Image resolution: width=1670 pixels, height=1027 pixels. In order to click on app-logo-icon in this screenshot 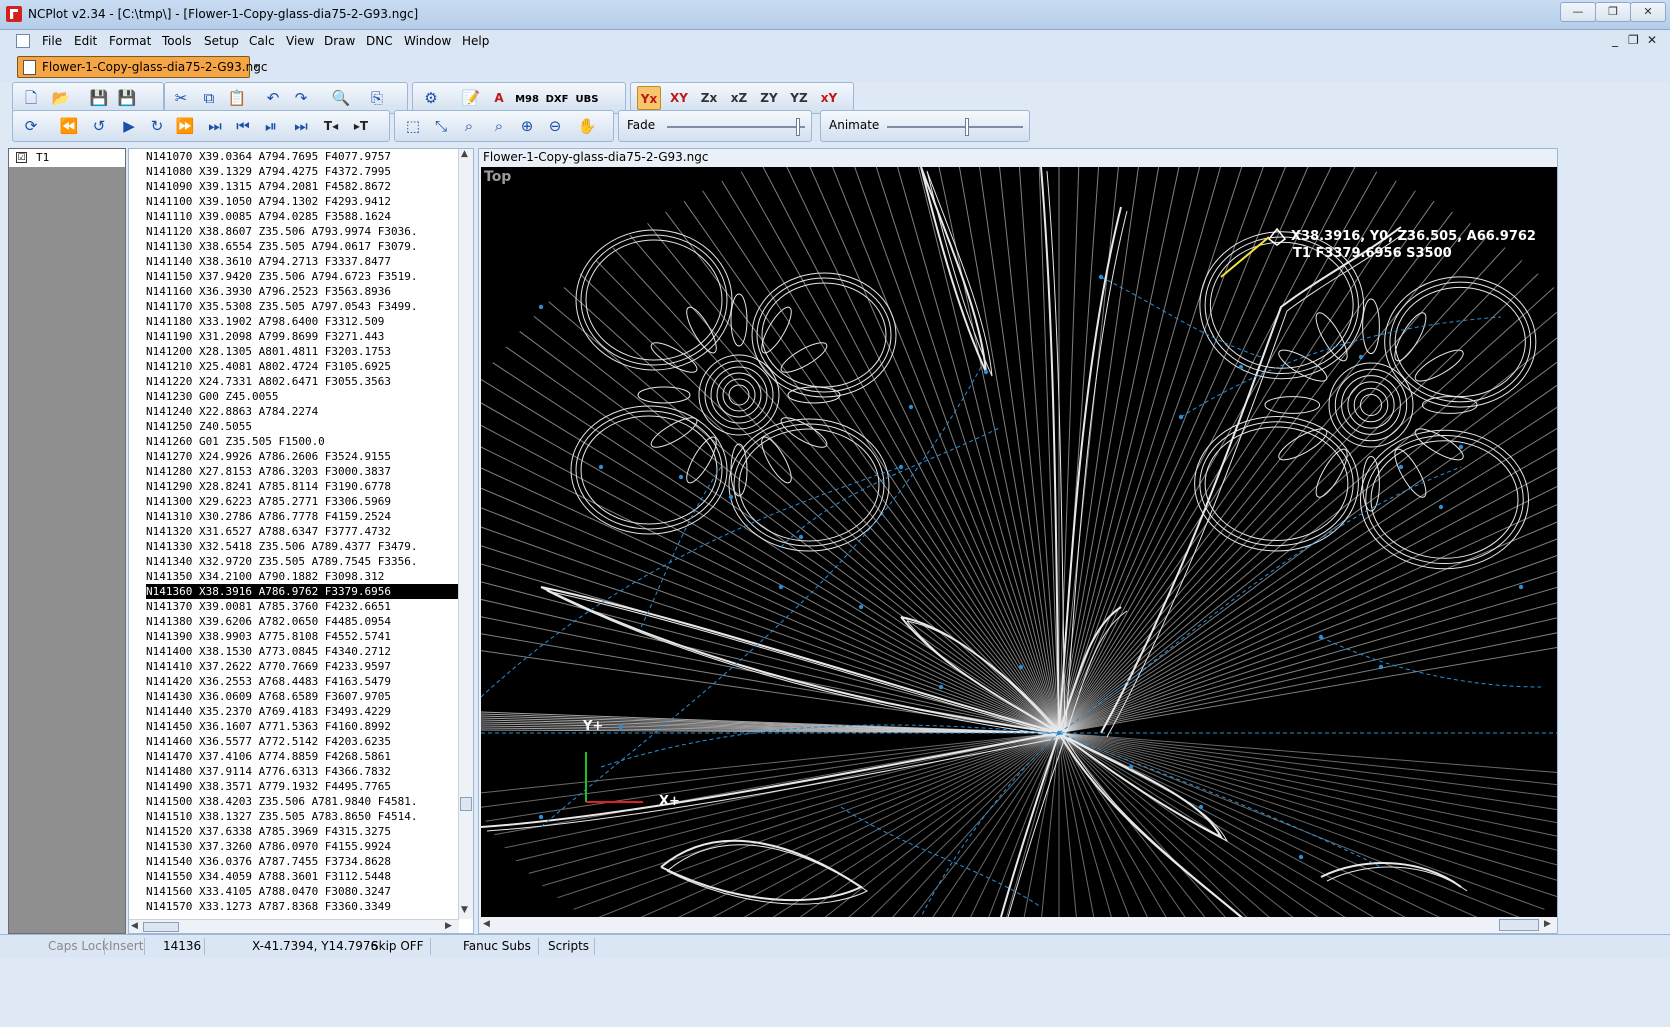, I will do `click(14, 14)`.